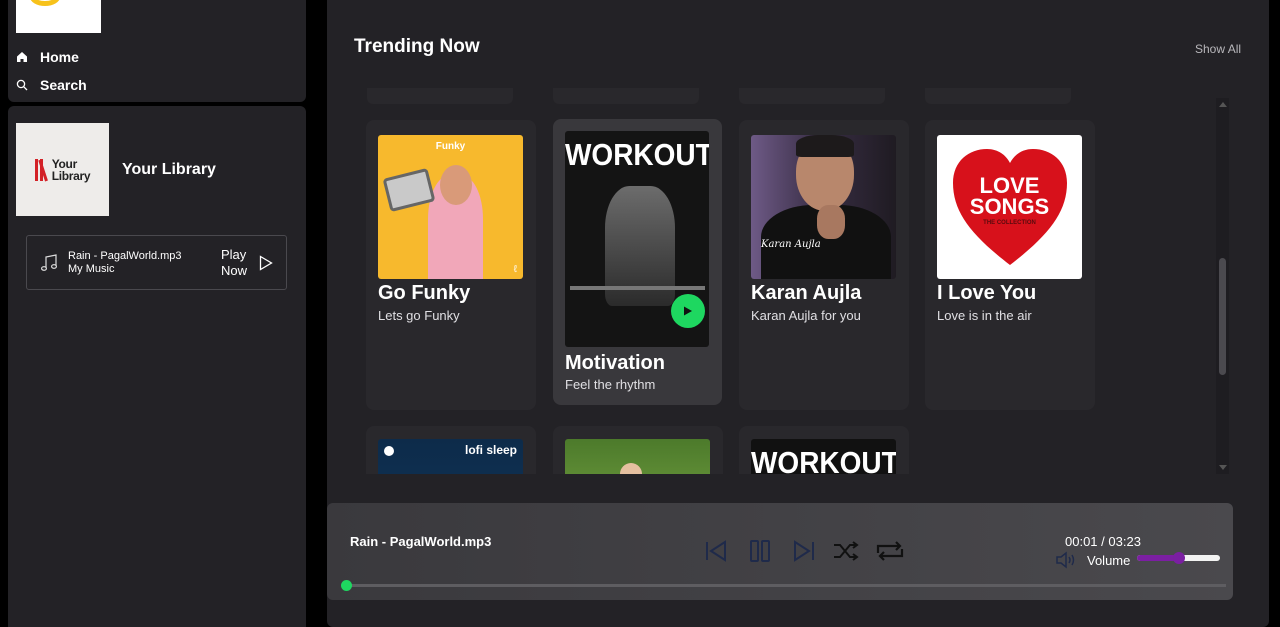 The height and width of the screenshot is (627, 1280). I want to click on playlist-card-hovered: WORKOUT Motivation Feel the rhythm, so click(637, 262).